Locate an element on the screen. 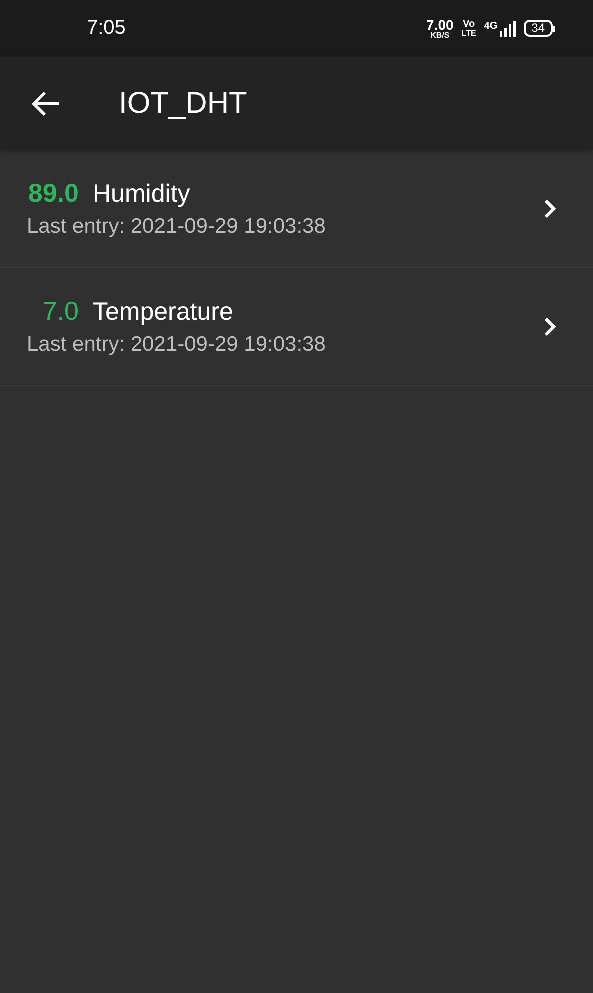 The width and height of the screenshot is (593, 993). speed-unit: KB/S is located at coordinates (440, 36).